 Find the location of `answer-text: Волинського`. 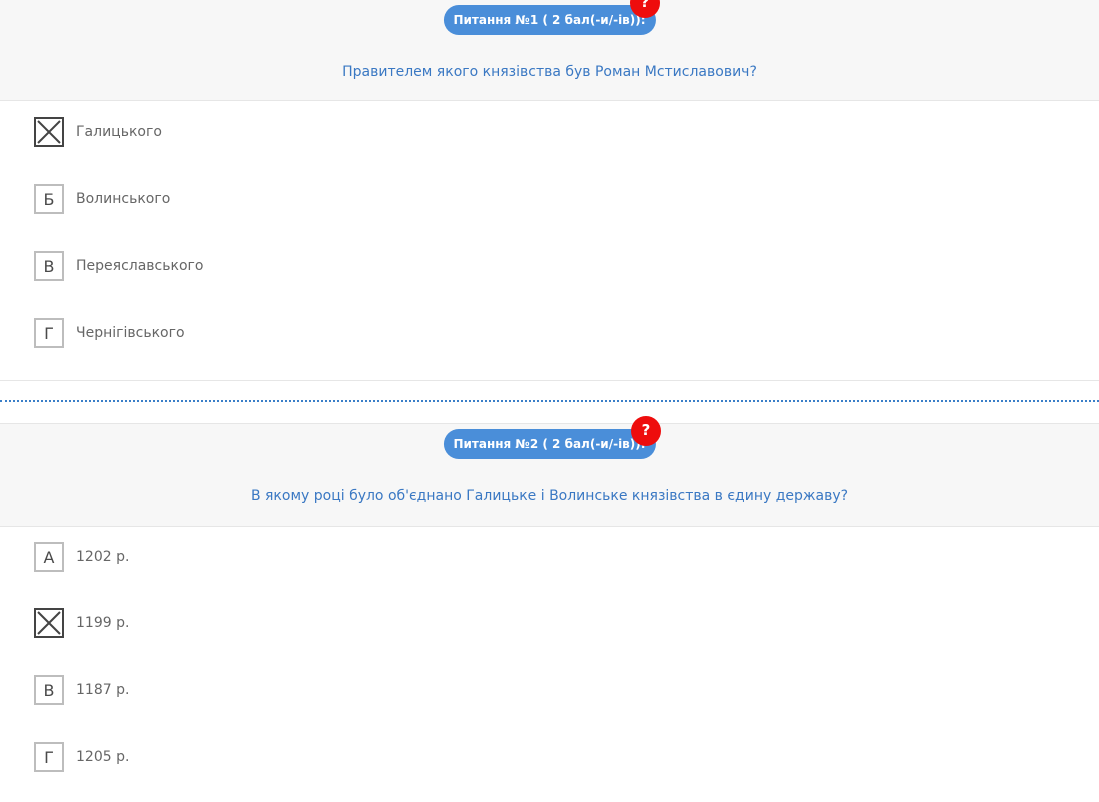

answer-text: Волинського is located at coordinates (123, 199).